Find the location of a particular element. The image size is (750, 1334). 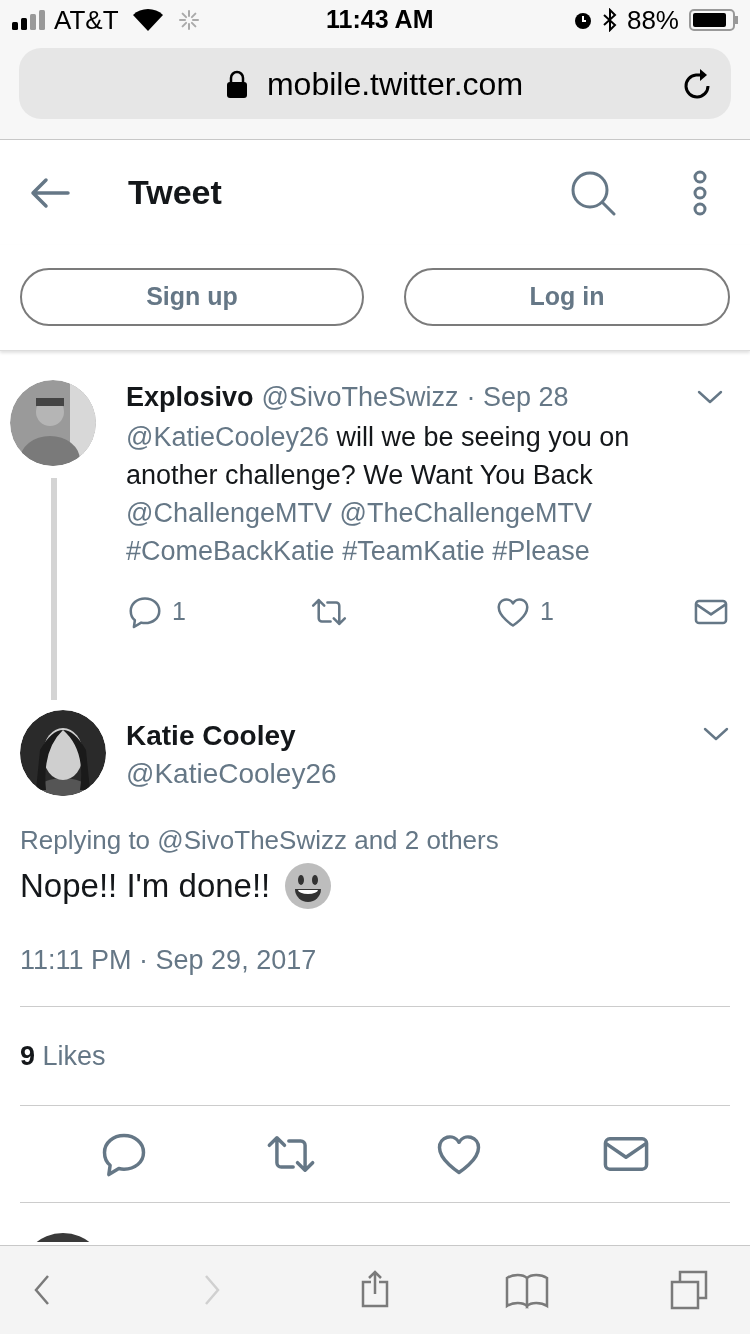

loading-spinner-icon is located at coordinates (188, 20).